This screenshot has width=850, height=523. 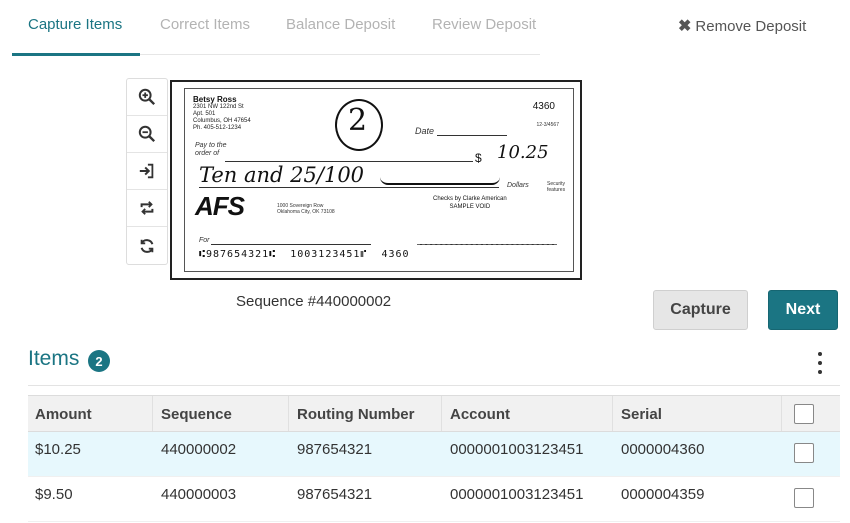 I want to click on lock-icon: Security features, so click(x=556, y=187).